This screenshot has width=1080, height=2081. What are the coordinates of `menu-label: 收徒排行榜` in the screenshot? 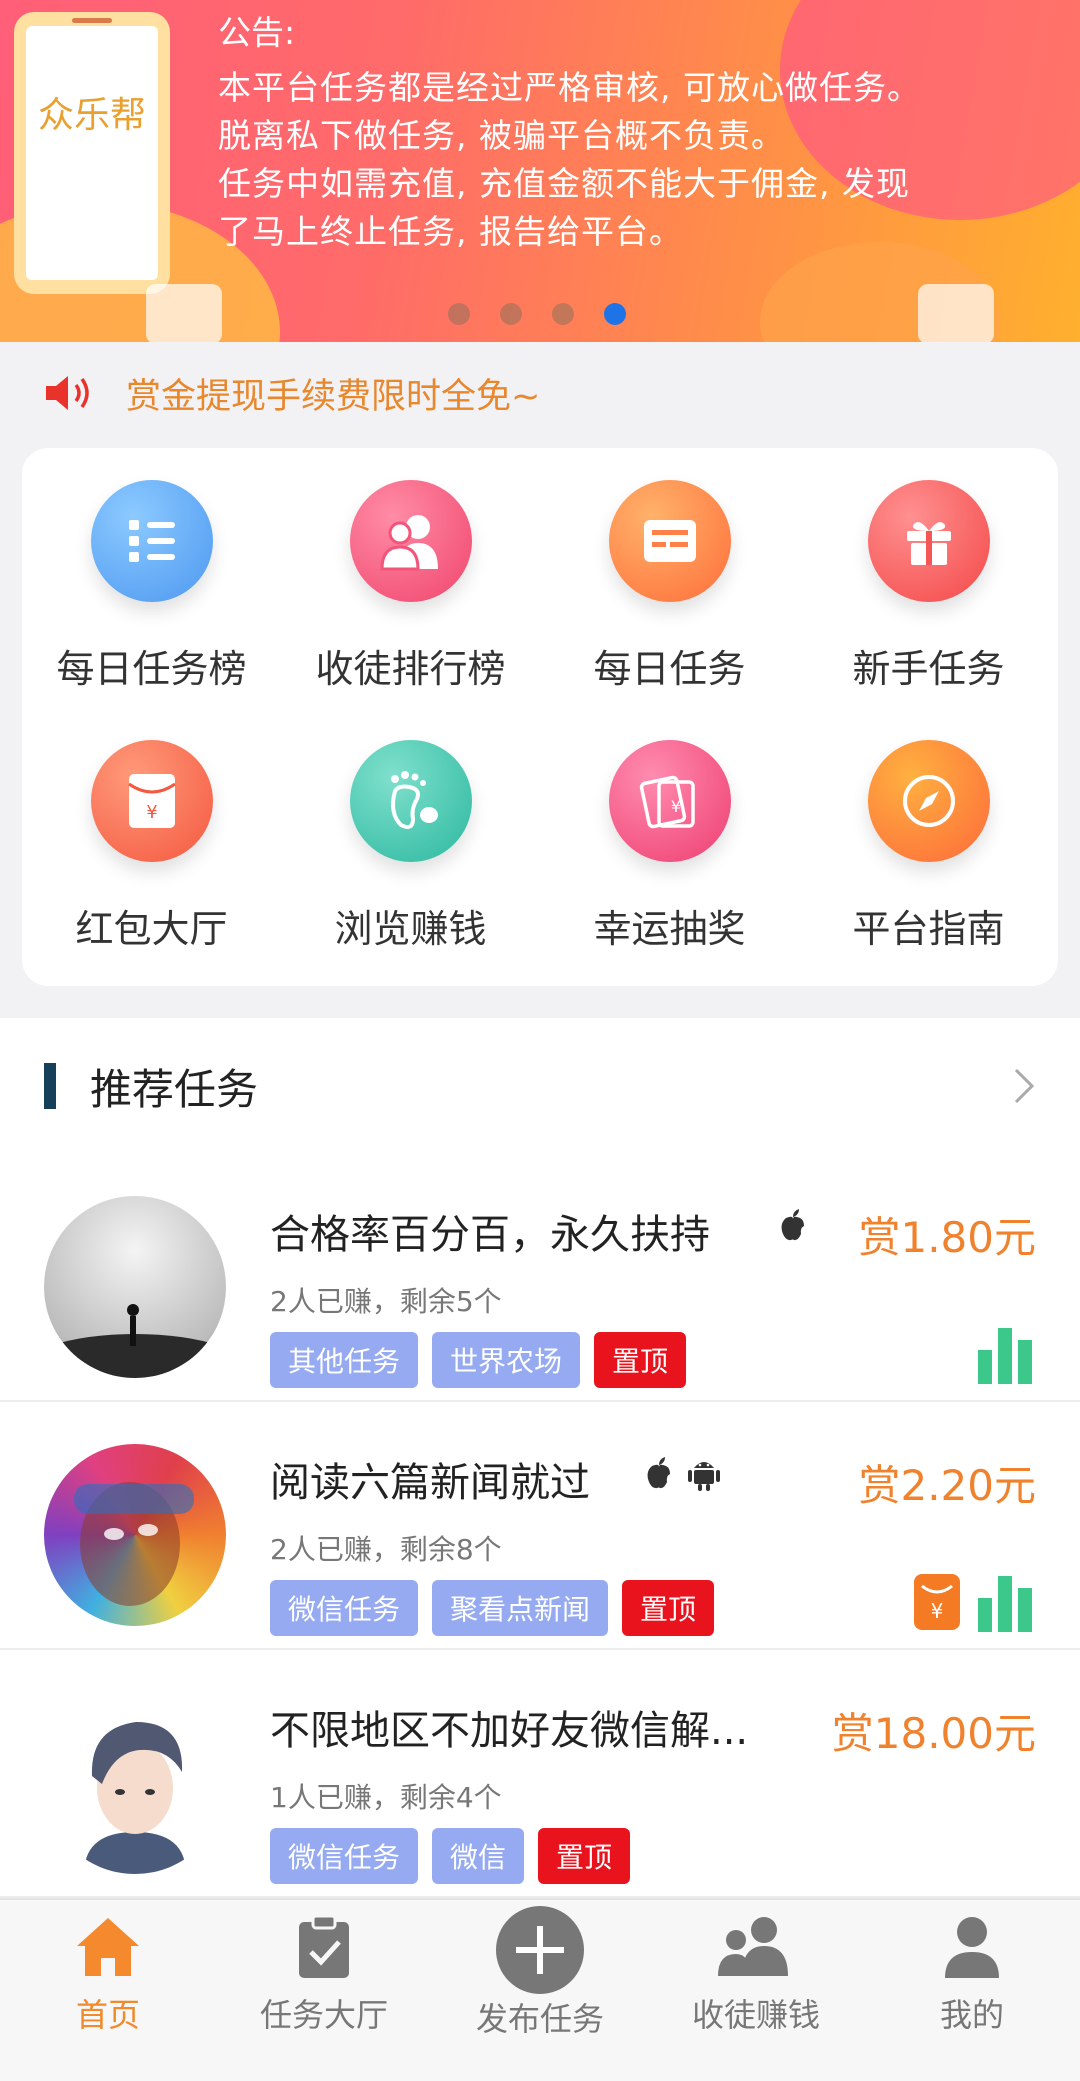 It's located at (410, 669).